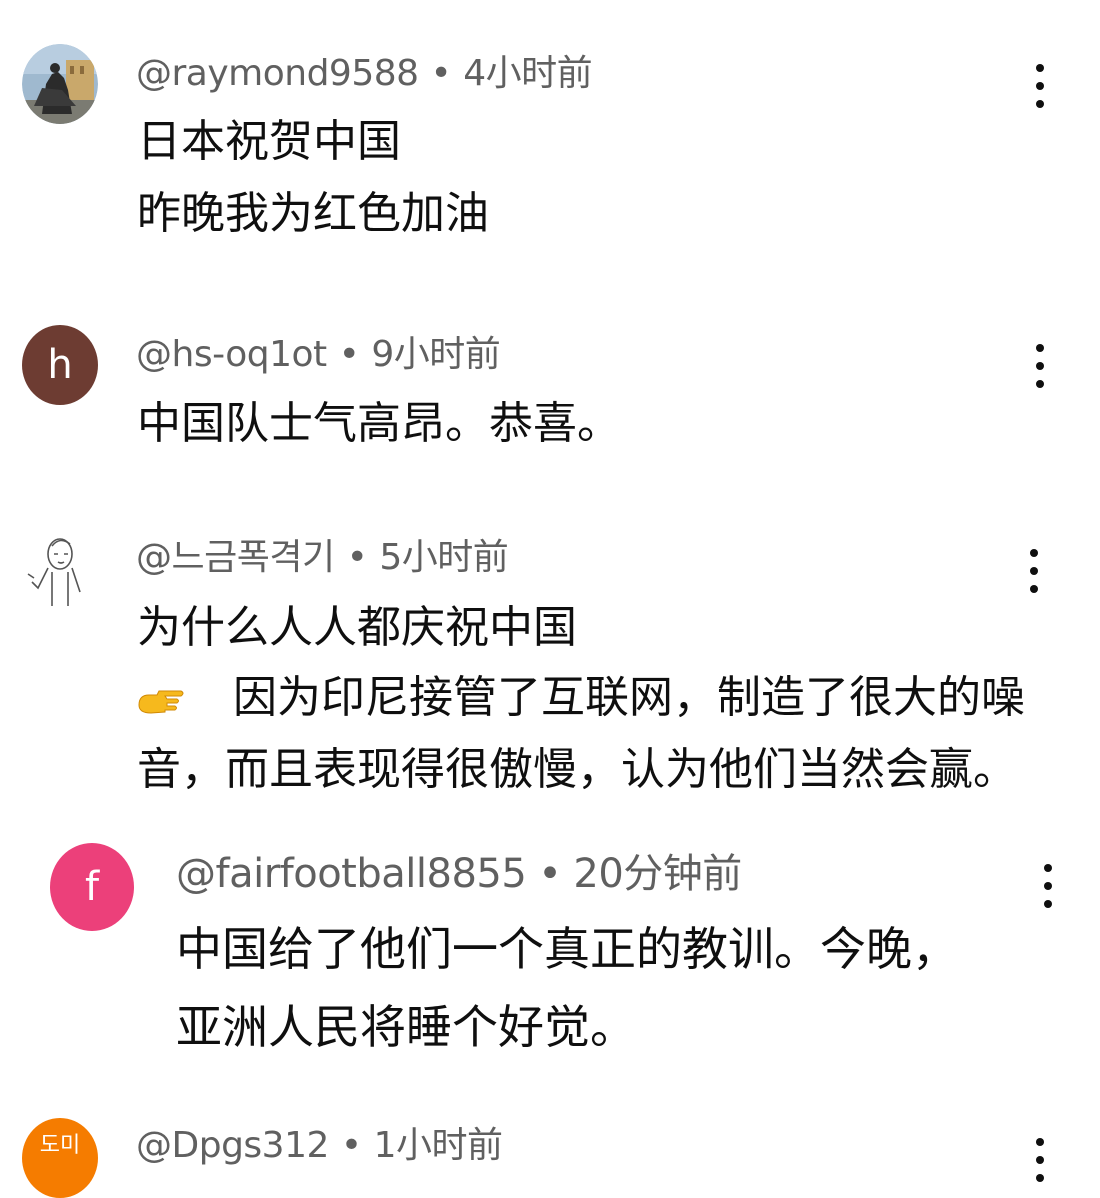  What do you see at coordinates (351, 874) in the screenshot?
I see `comment-author: @fairfootball8855` at bounding box center [351, 874].